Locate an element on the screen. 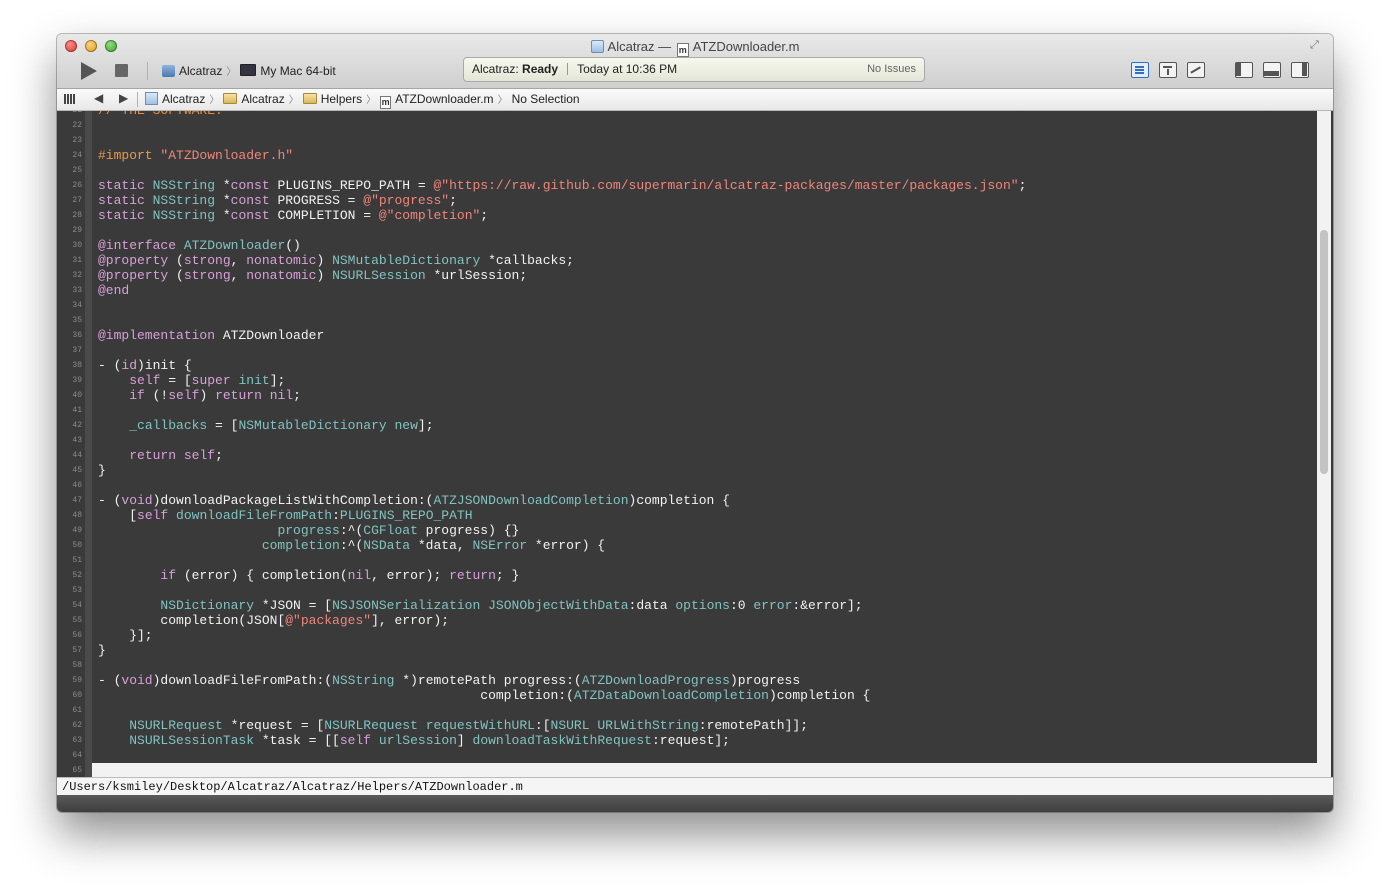 The image size is (1390, 892). line-number: 49 is located at coordinates (77, 530).